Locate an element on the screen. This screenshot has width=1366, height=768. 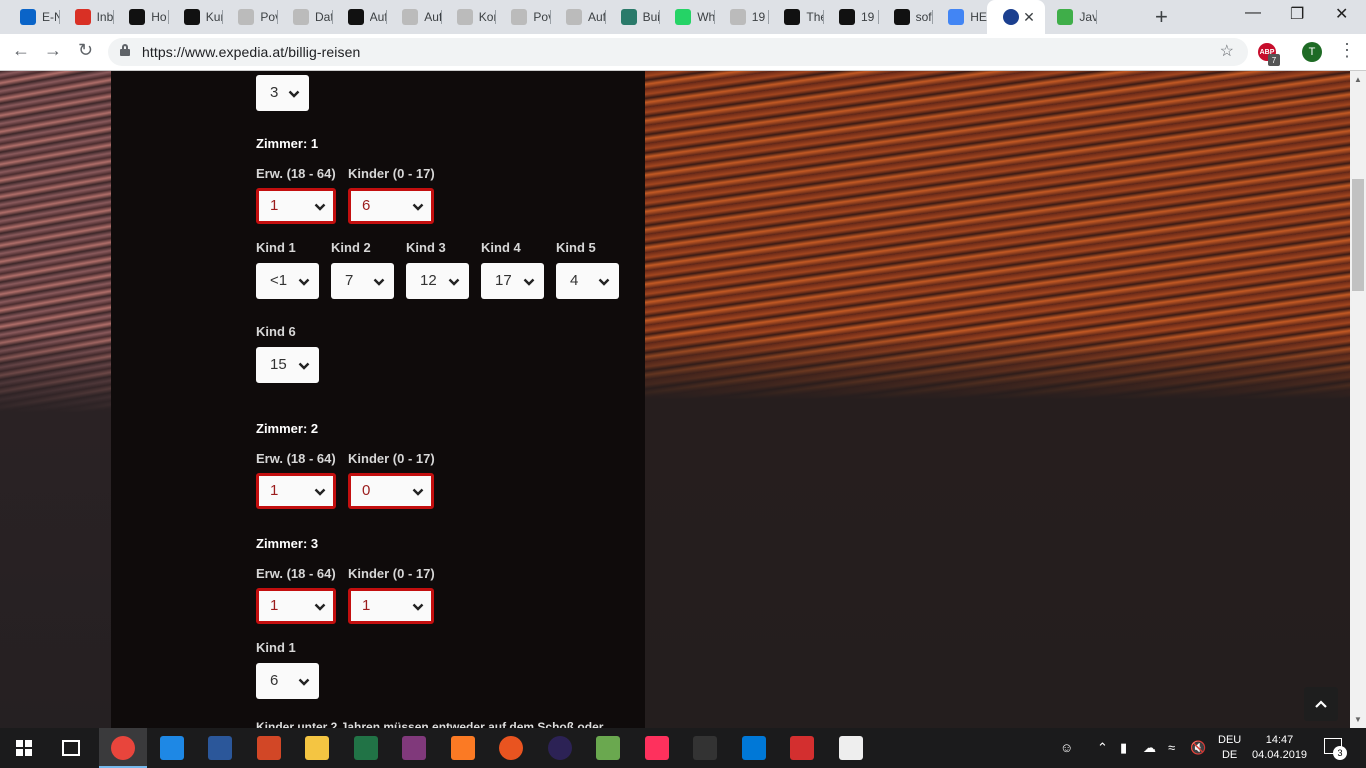
children-label: Kinder (0 - 17) is located at coordinates (391, 573).